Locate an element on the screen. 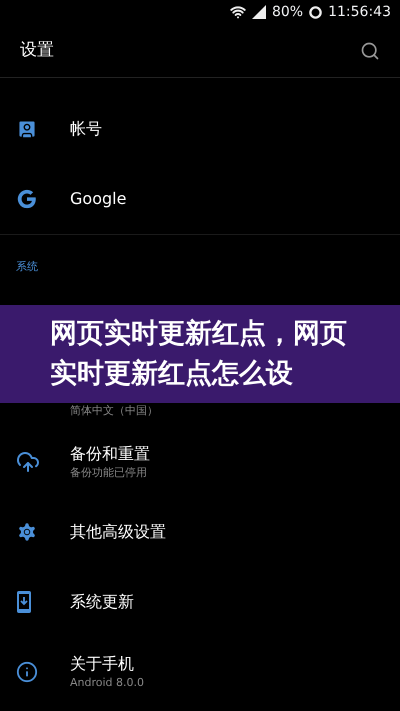 This screenshot has height=711, width=400. item-title: 其他高级设置 is located at coordinates (118, 532).